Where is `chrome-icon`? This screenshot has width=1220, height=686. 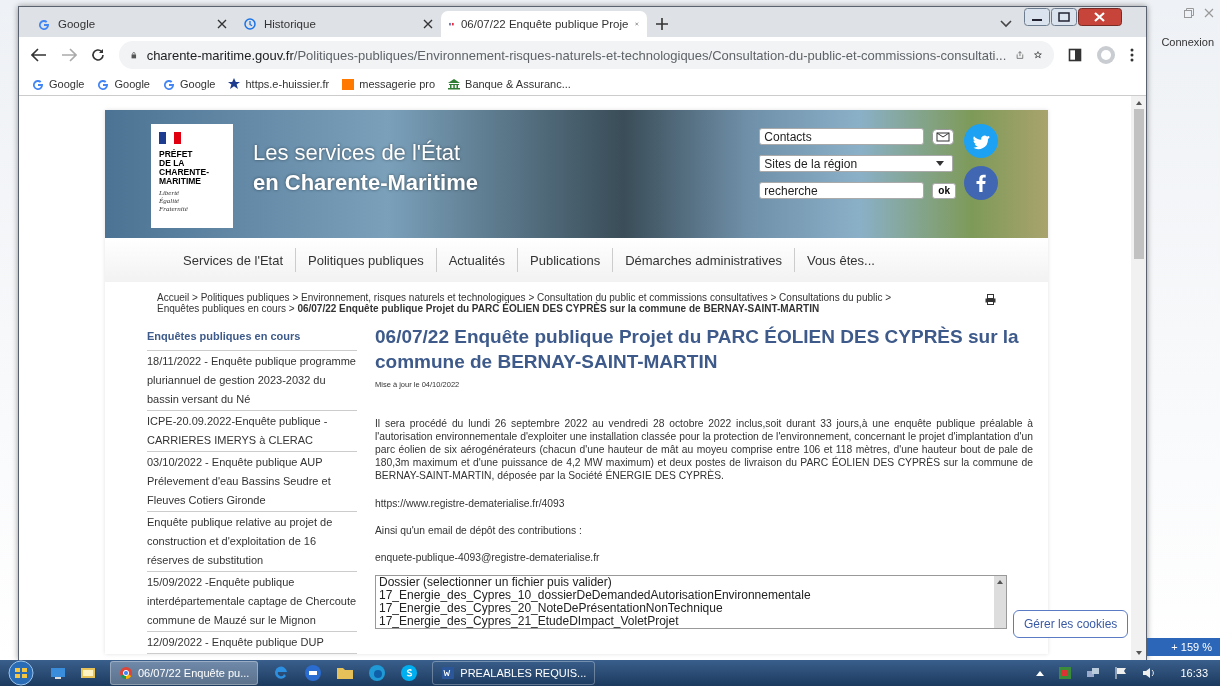
chrome-icon is located at coordinates (126, 673).